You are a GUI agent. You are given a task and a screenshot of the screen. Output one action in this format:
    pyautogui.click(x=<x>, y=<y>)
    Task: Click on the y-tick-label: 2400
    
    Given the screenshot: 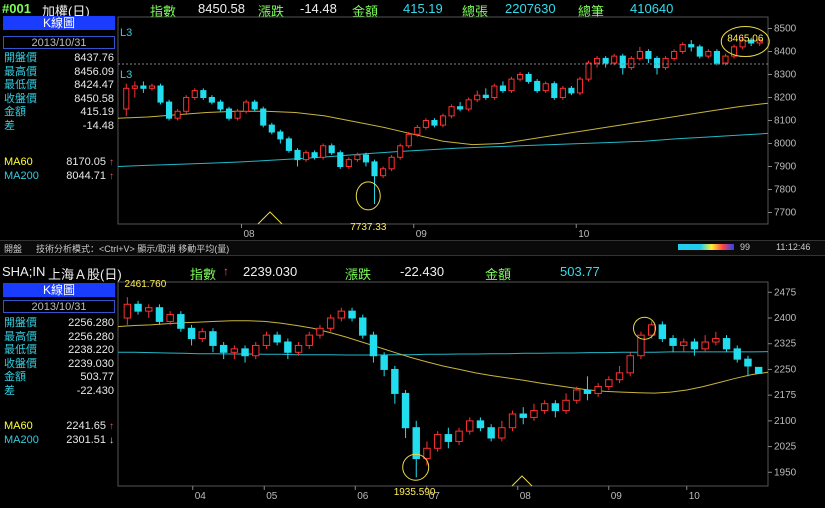 What is the action you would take?
    pyautogui.click(x=785, y=318)
    